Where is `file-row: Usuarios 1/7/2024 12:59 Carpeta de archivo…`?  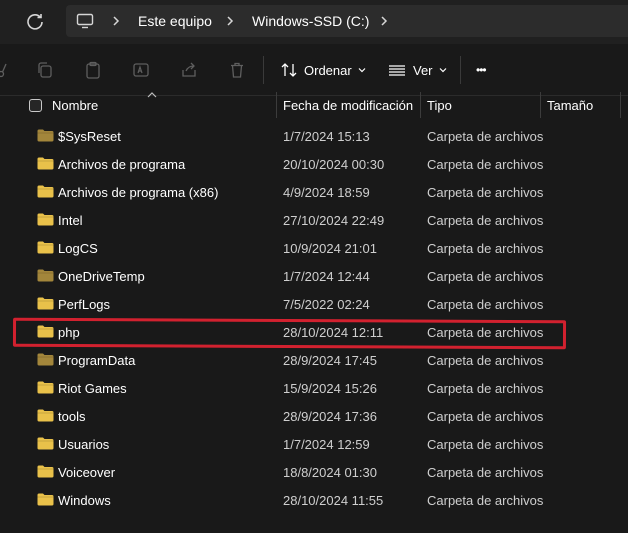 file-row: Usuarios 1/7/2024 12:59 Carpeta de archivo… is located at coordinates (314, 444).